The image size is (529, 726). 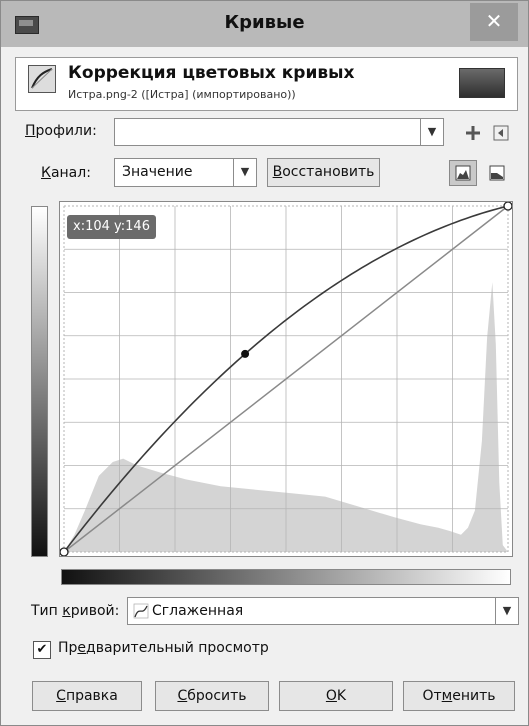 What do you see at coordinates (463, 173) in the screenshot?
I see `linear-histogram-icon` at bounding box center [463, 173].